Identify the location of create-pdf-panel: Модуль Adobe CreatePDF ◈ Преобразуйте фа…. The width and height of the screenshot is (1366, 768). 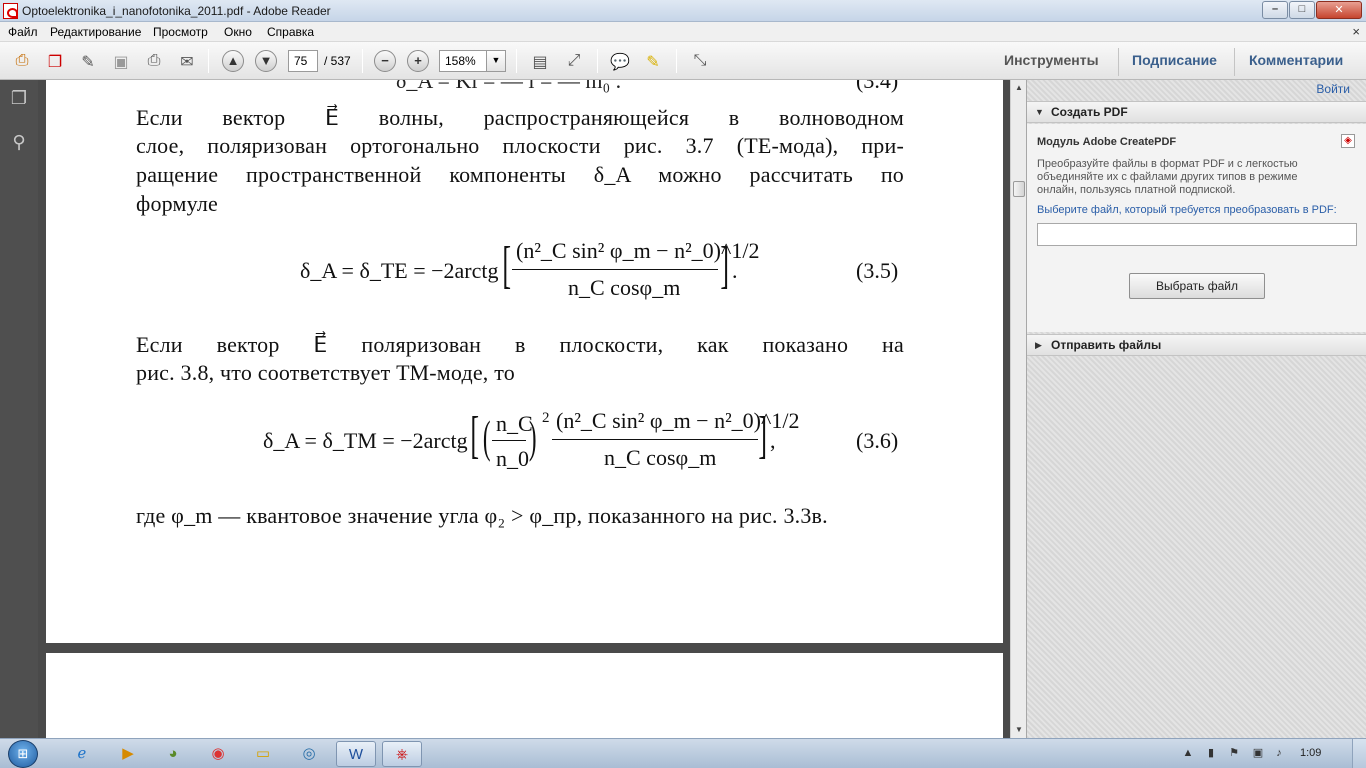
(1196, 228).